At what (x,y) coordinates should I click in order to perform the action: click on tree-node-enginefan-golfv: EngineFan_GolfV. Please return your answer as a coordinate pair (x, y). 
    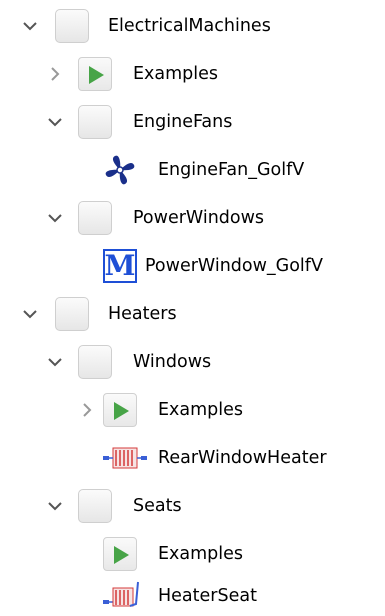
    Looking at the image, I should click on (192, 170).